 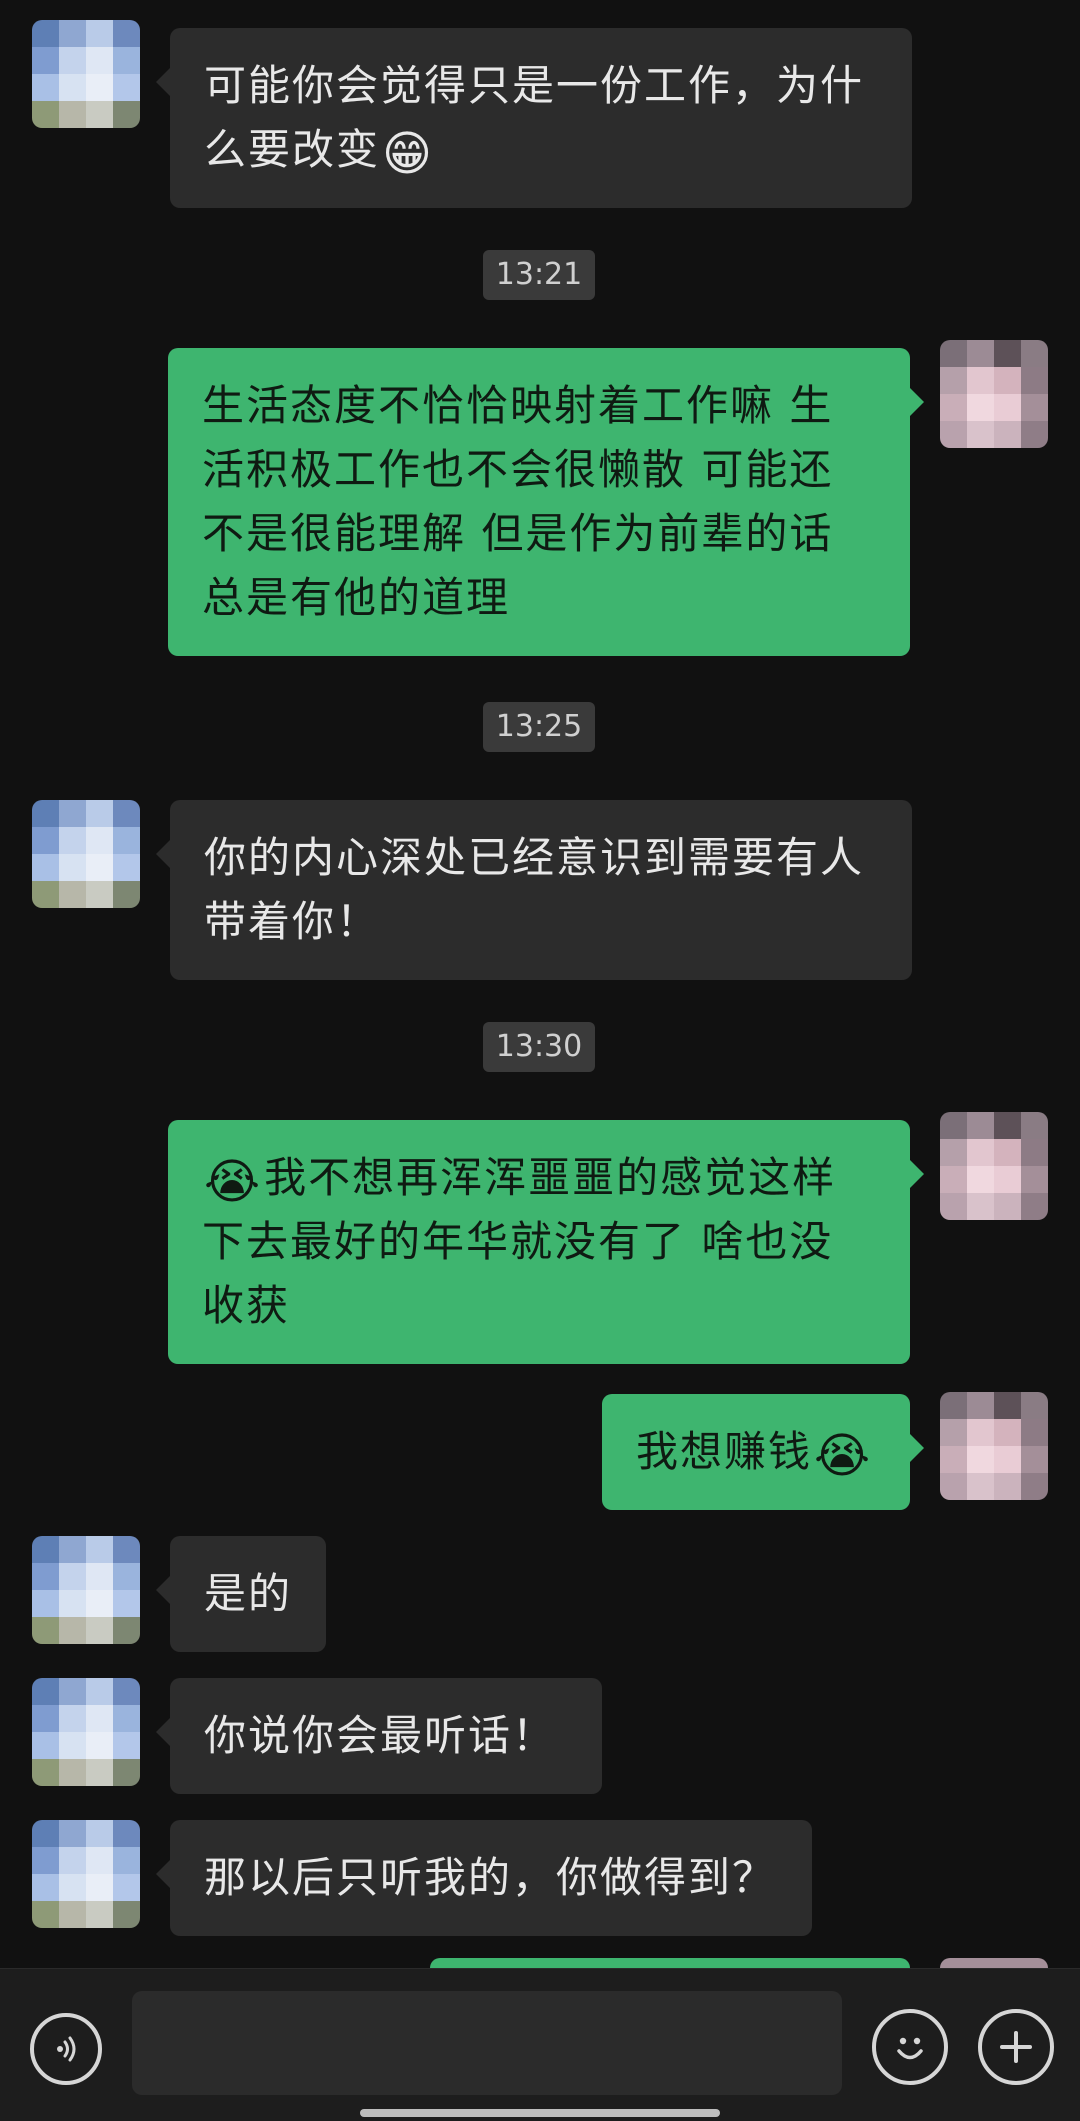 I want to click on message-bubble-right: 我想赚钱😭, so click(x=763, y=1452).